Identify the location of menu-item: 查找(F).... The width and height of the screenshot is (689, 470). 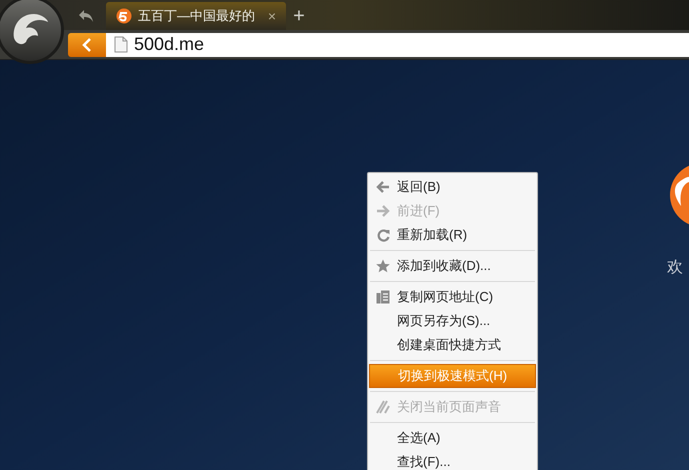
(452, 460).